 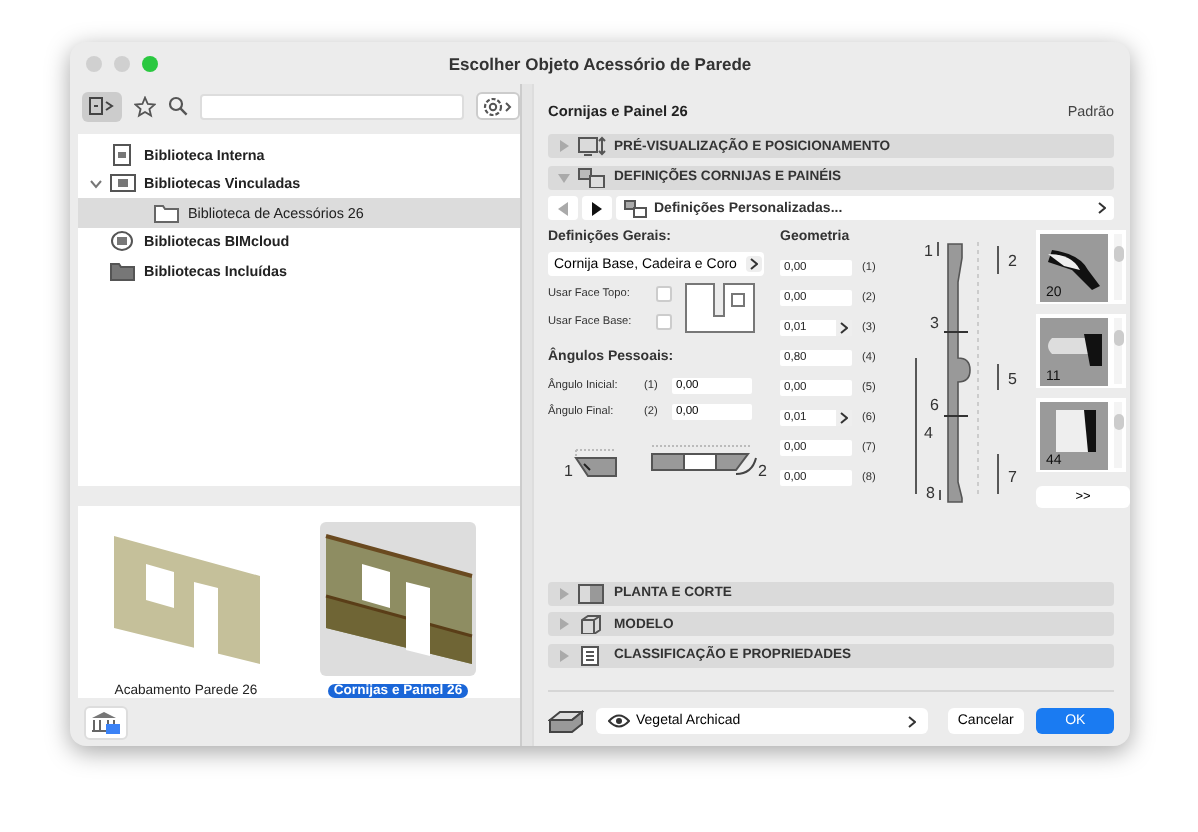 What do you see at coordinates (178, 106) in the screenshot?
I see `search-icon` at bounding box center [178, 106].